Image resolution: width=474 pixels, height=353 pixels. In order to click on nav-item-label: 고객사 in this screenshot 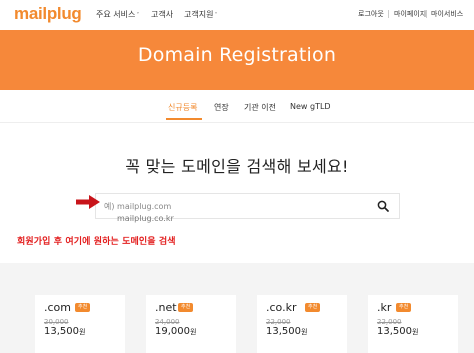, I will do `click(162, 14)`.